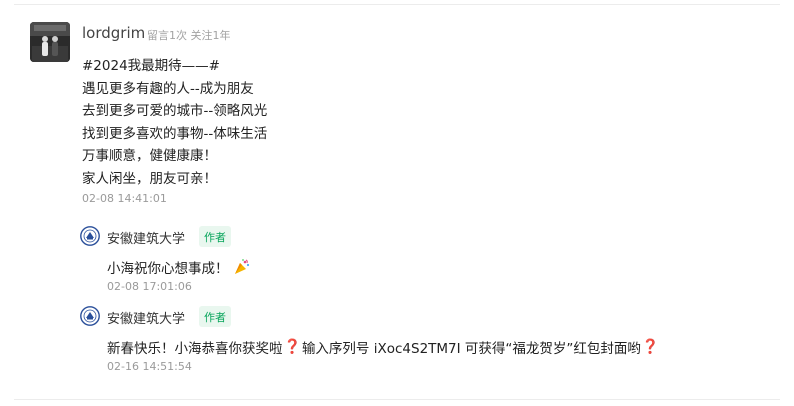 The height and width of the screenshot is (406, 794). What do you see at coordinates (149, 156) in the screenshot?
I see `comment-line: 万事顺意，健健康康！` at bounding box center [149, 156].